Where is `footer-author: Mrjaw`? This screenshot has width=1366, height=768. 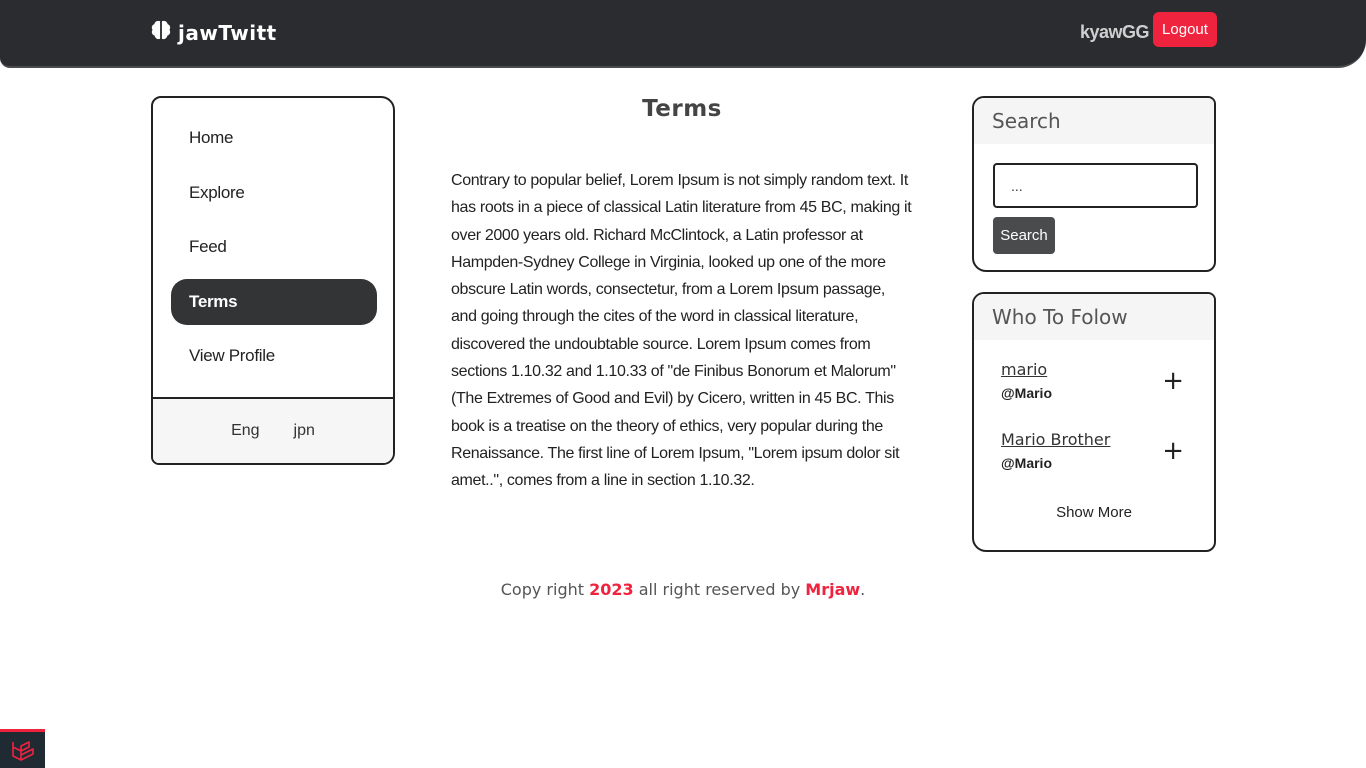 footer-author: Mrjaw is located at coordinates (833, 589).